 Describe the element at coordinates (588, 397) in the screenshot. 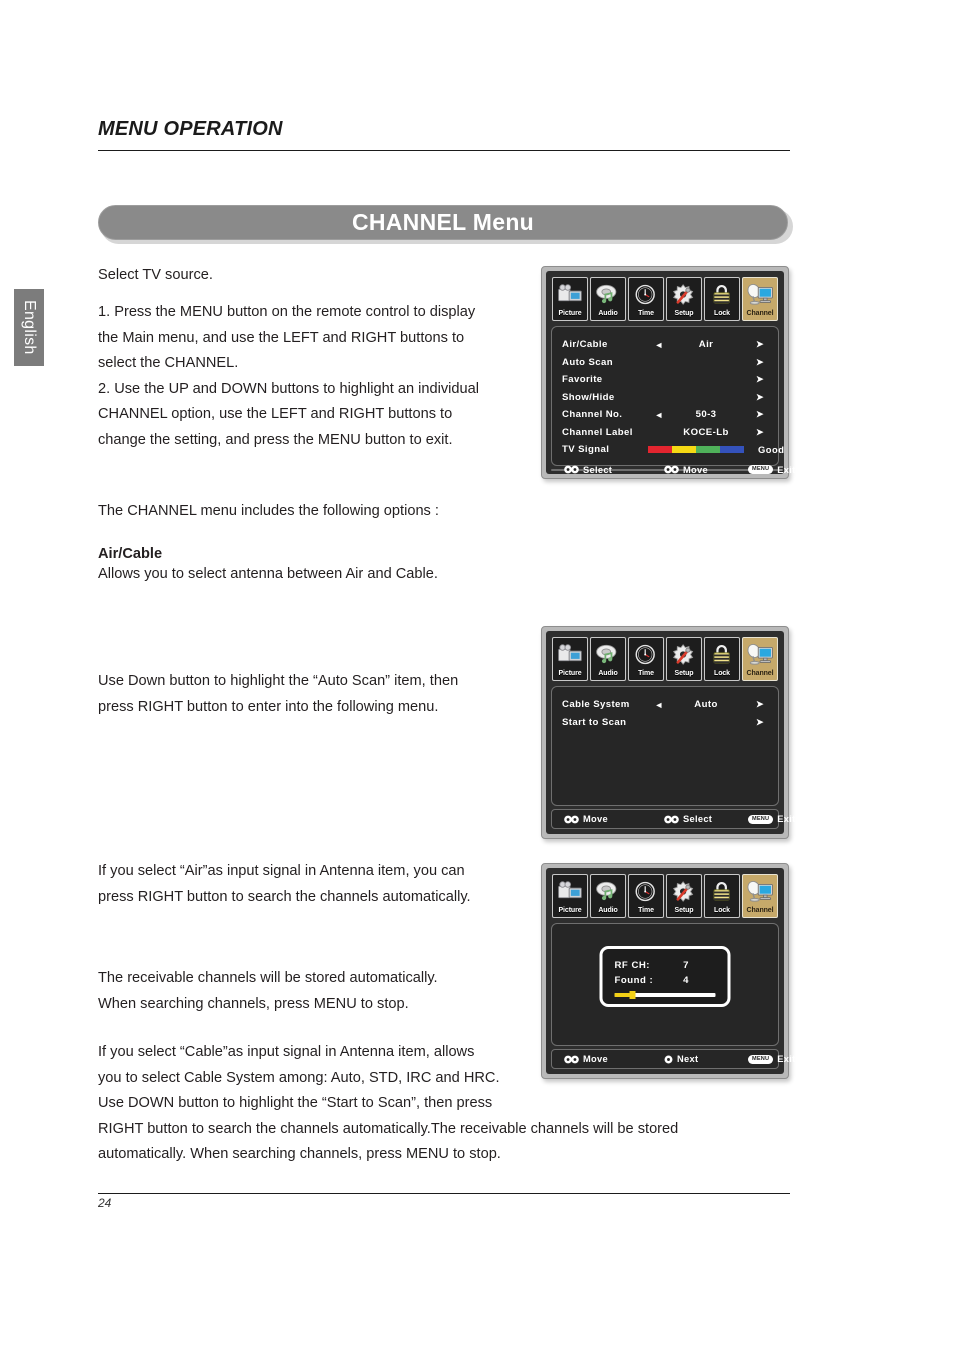

I see `osd-row-label: Show/Hide` at that location.